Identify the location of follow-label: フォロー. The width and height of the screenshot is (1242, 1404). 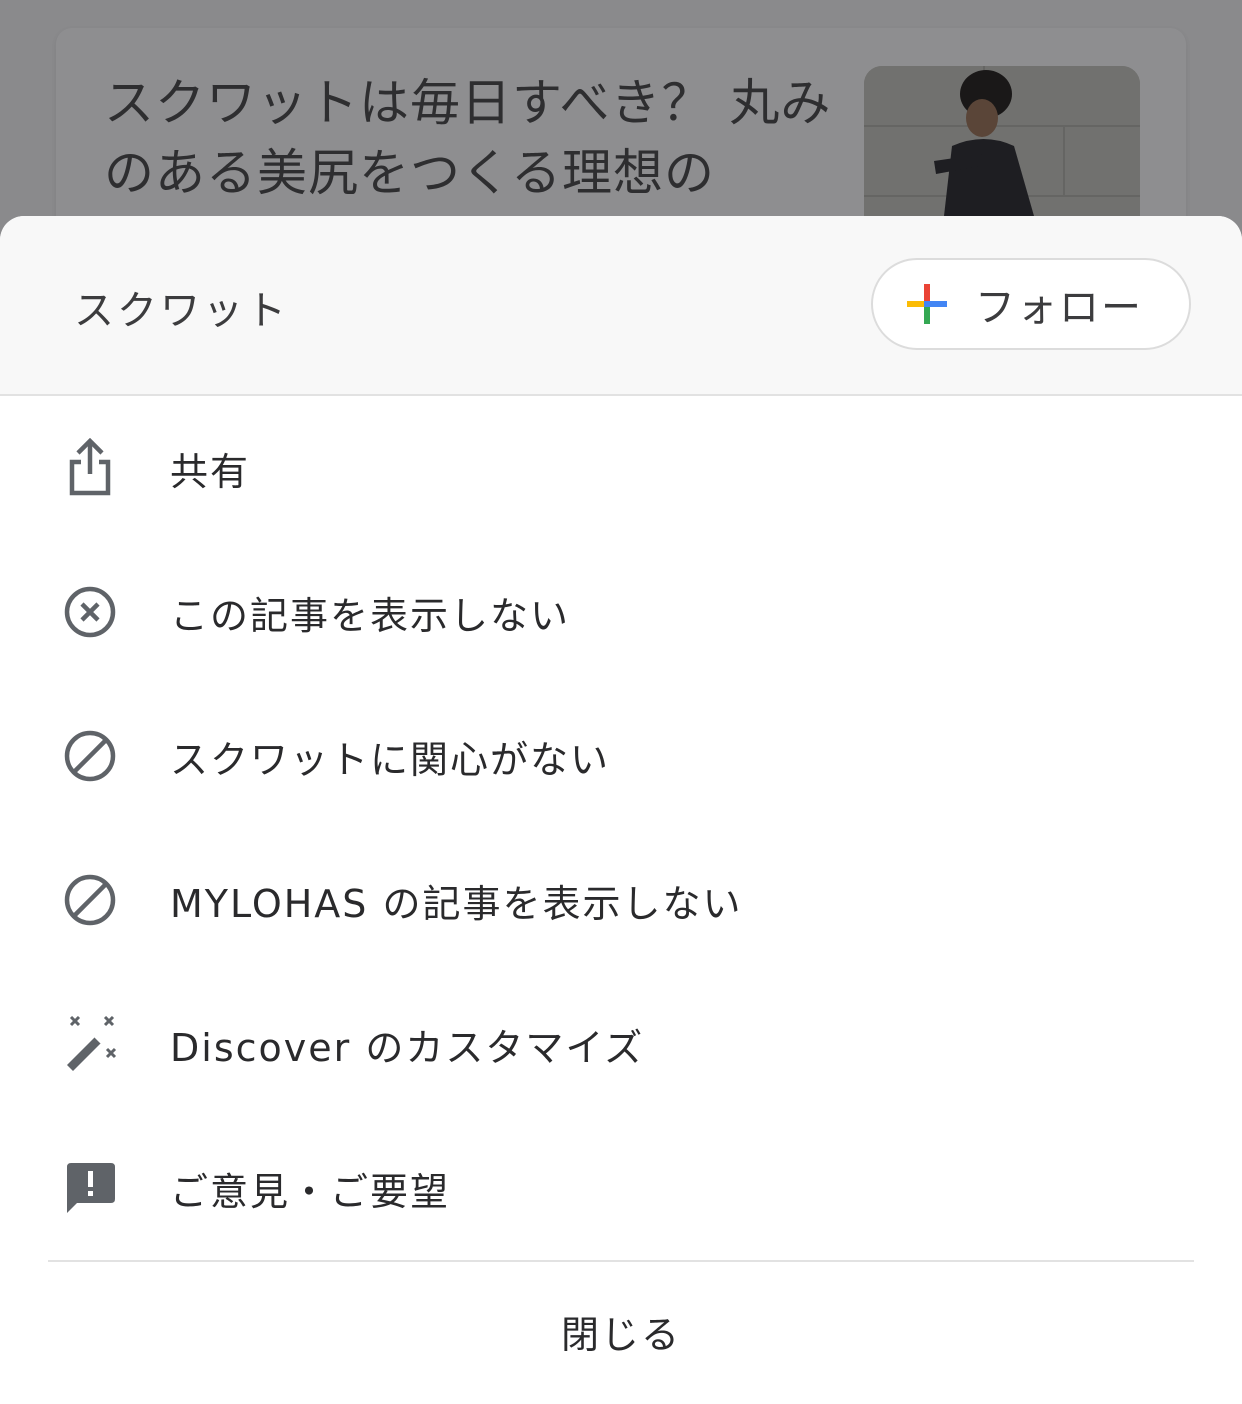
(1059, 308).